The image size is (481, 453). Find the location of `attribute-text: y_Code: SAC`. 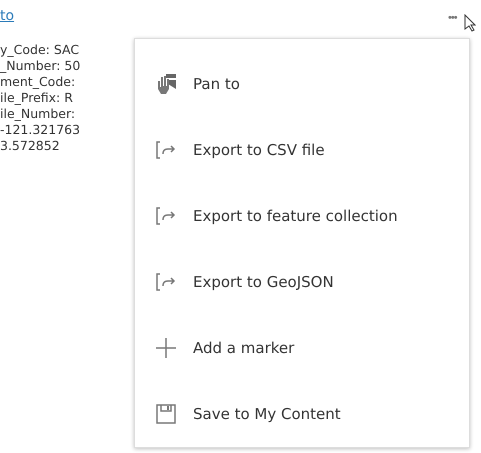

attribute-text: y_Code: SAC is located at coordinates (40, 50).